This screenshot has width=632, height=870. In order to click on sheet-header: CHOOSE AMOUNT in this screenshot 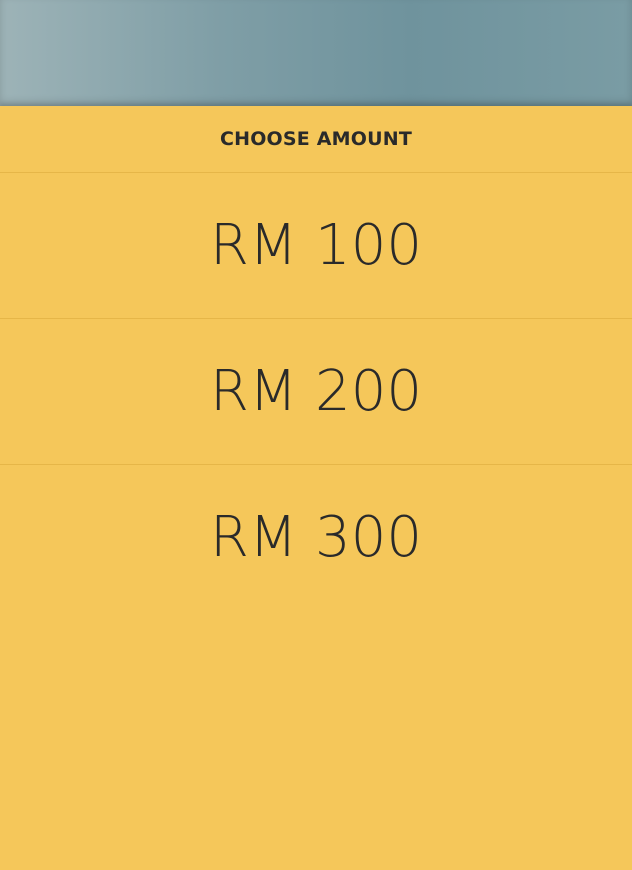, I will do `click(316, 139)`.